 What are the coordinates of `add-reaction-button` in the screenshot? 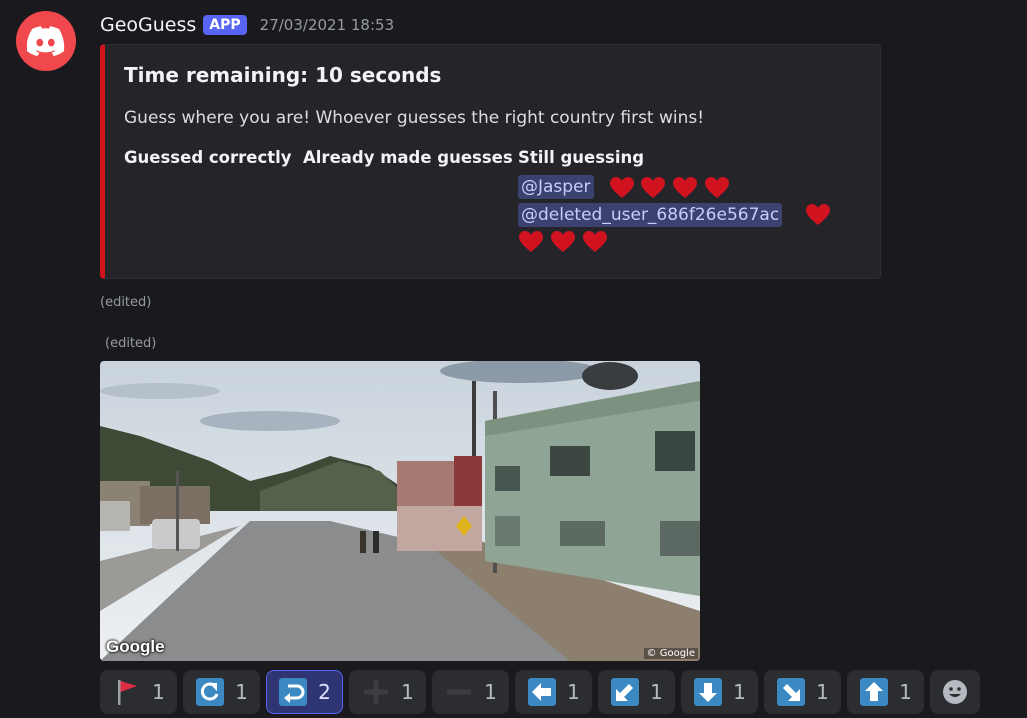 It's located at (955, 692).